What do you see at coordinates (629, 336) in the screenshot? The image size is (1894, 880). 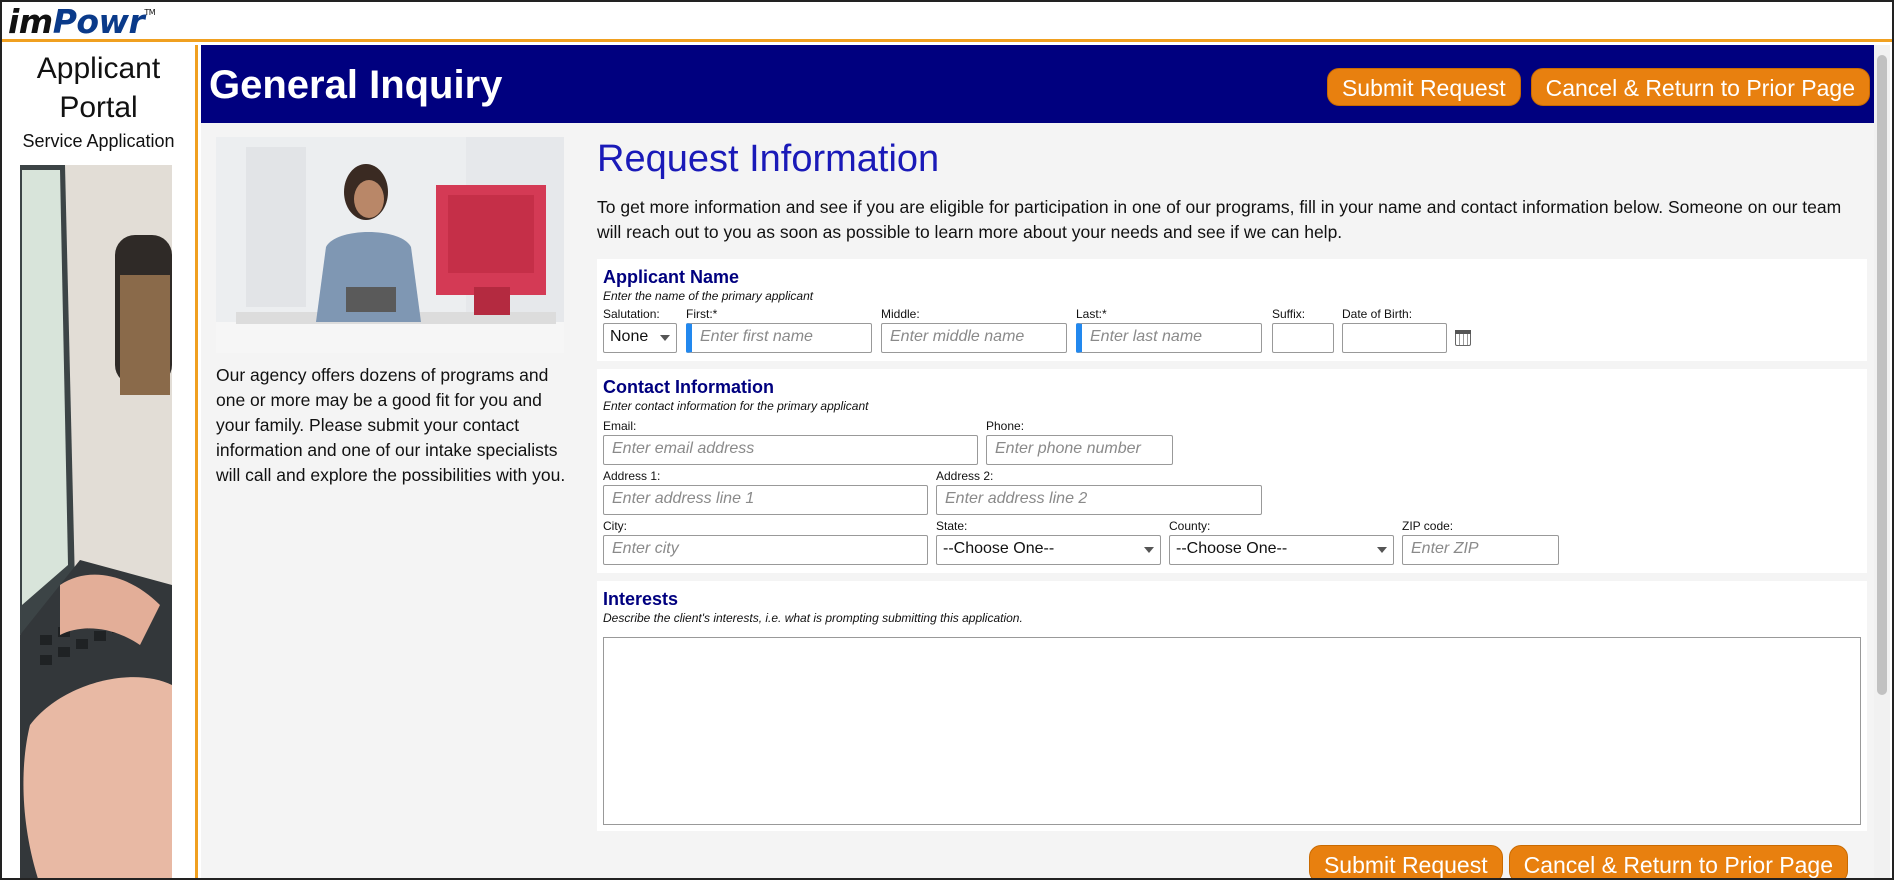 I see `salutation-value: None` at bounding box center [629, 336].